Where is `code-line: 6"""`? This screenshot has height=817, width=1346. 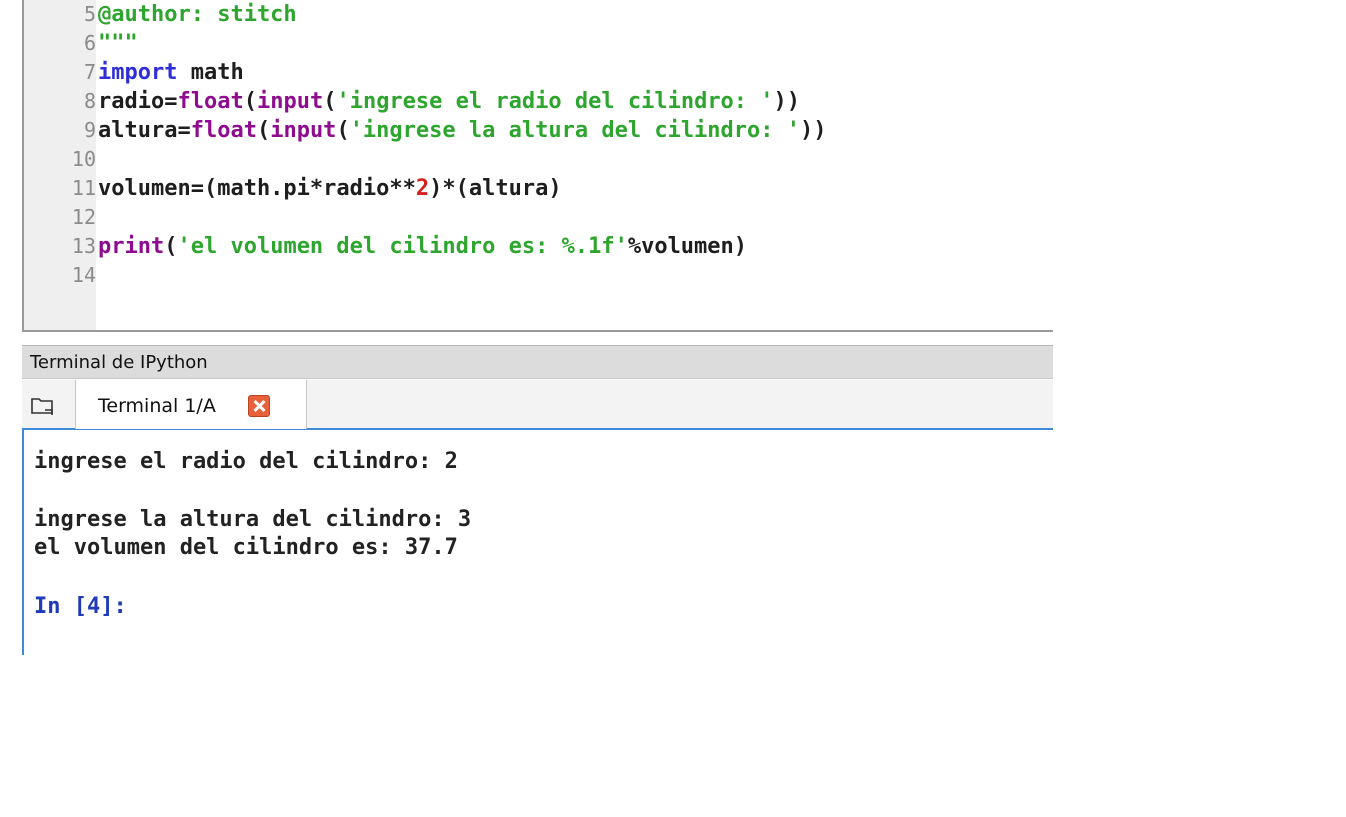
code-line: 6""" is located at coordinates (81, 43).